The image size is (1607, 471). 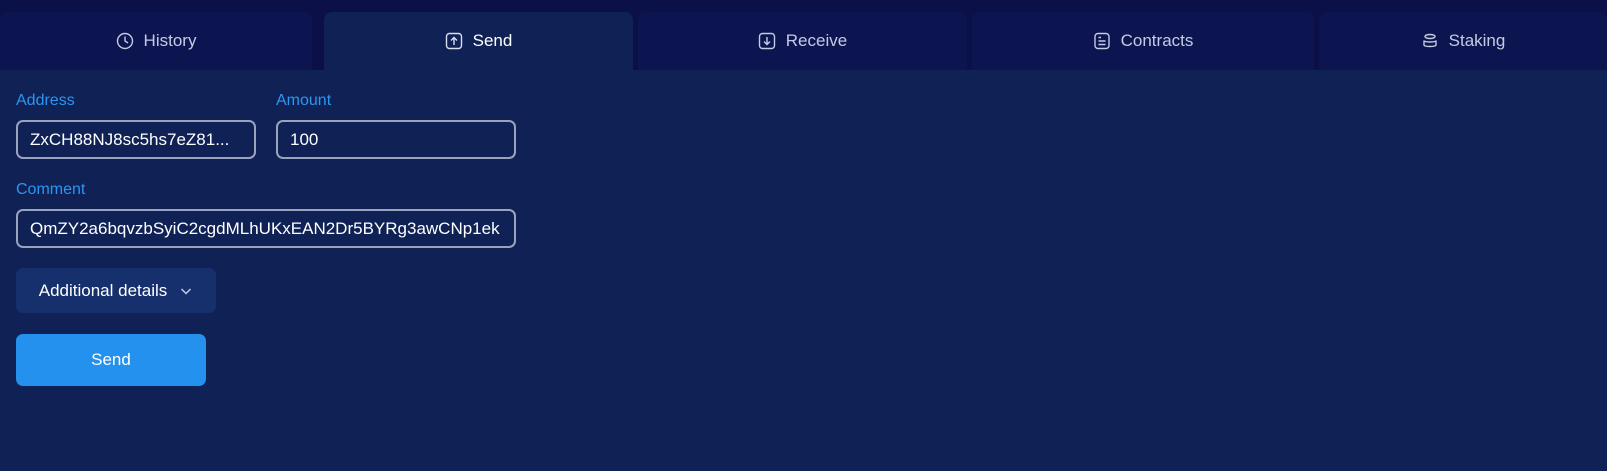 I want to click on address-label: Address, so click(x=45, y=100).